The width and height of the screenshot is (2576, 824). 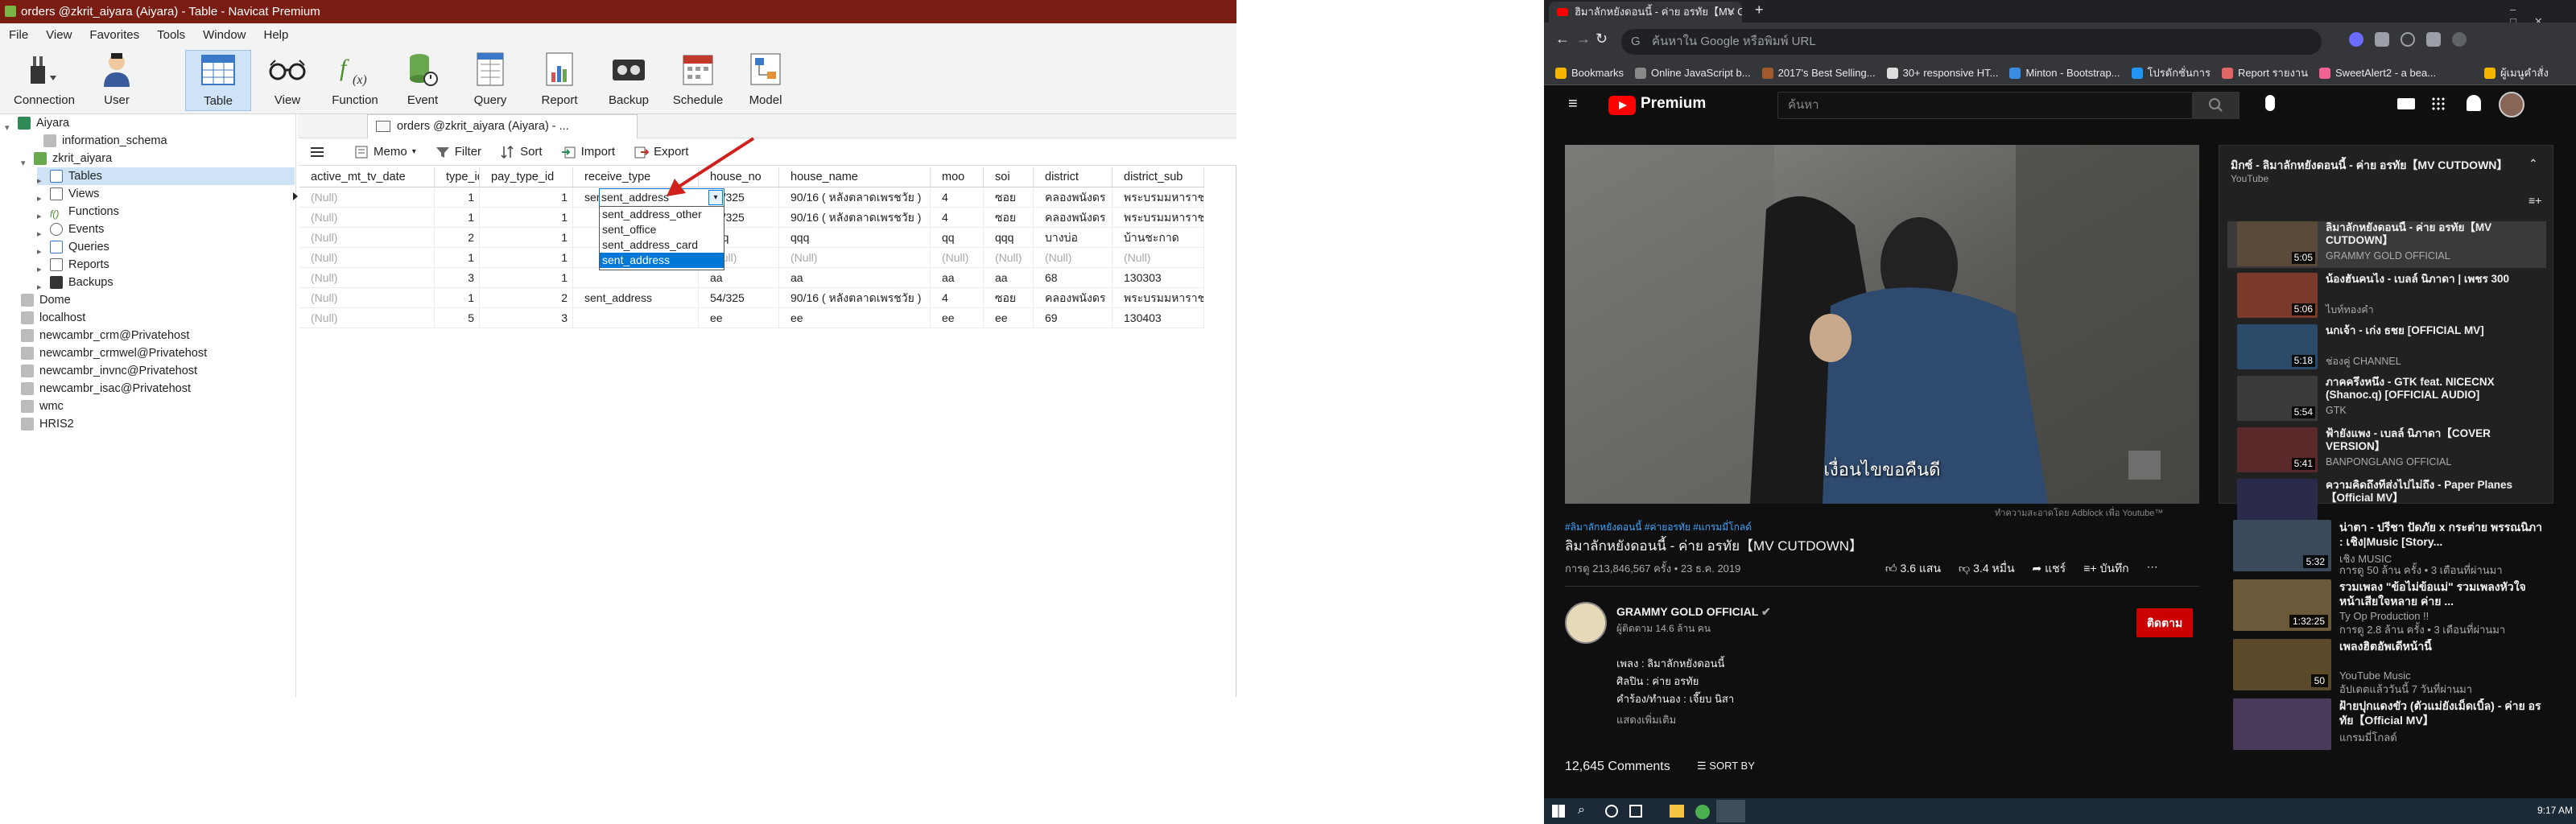 What do you see at coordinates (1009, 218) in the screenshot?
I see `table-cell: ซอย` at bounding box center [1009, 218].